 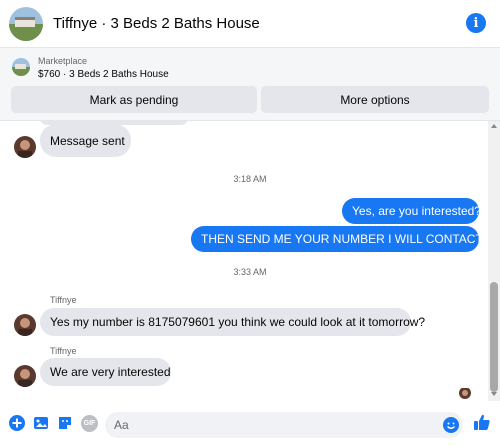 What do you see at coordinates (494, 394) in the screenshot?
I see `scroll-down-arrow` at bounding box center [494, 394].